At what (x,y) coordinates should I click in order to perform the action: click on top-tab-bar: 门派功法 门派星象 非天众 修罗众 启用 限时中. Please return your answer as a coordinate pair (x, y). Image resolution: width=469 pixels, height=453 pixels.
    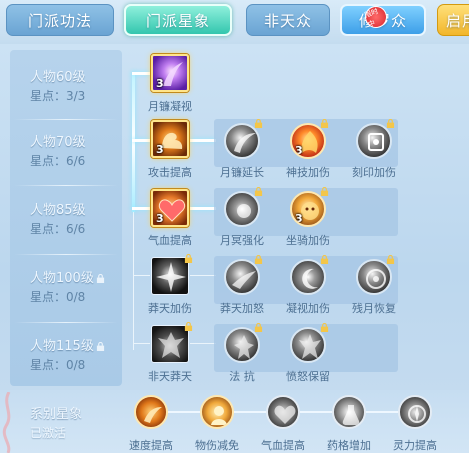
    Looking at the image, I should click on (234, 22).